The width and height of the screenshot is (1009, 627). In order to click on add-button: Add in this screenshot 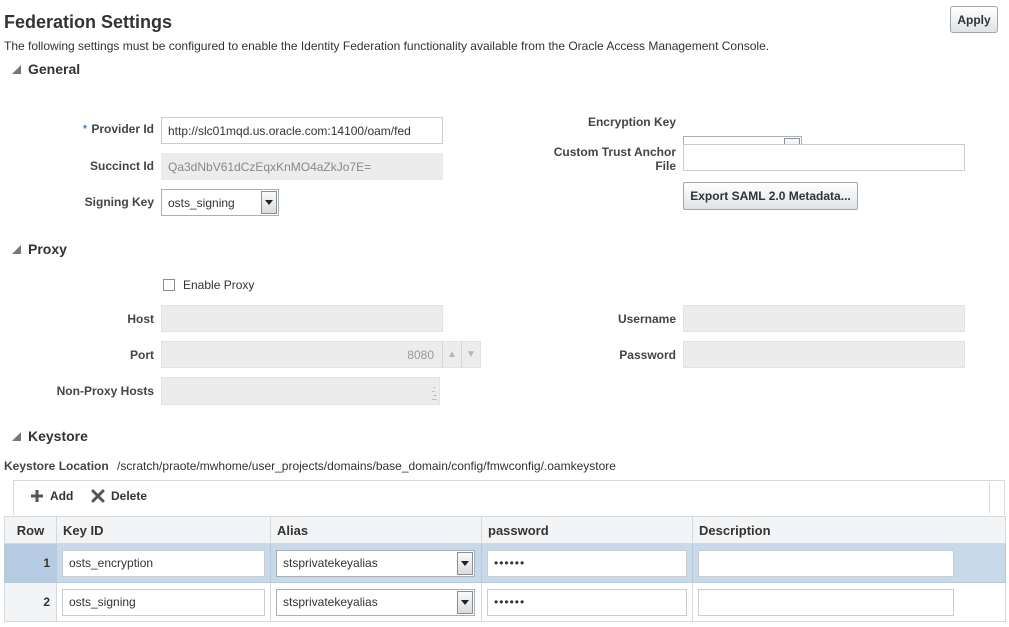, I will do `click(51, 496)`.